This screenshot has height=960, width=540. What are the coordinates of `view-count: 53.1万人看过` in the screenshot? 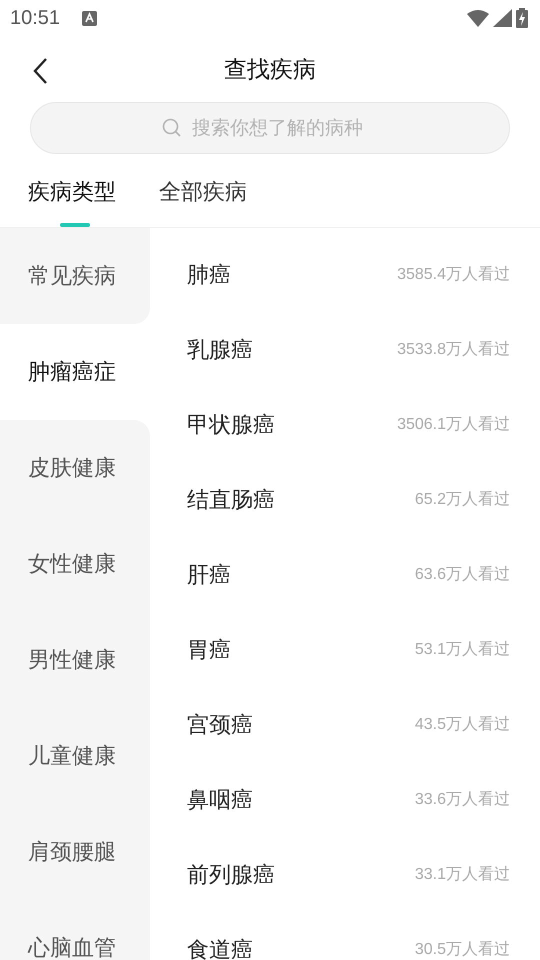 It's located at (462, 650).